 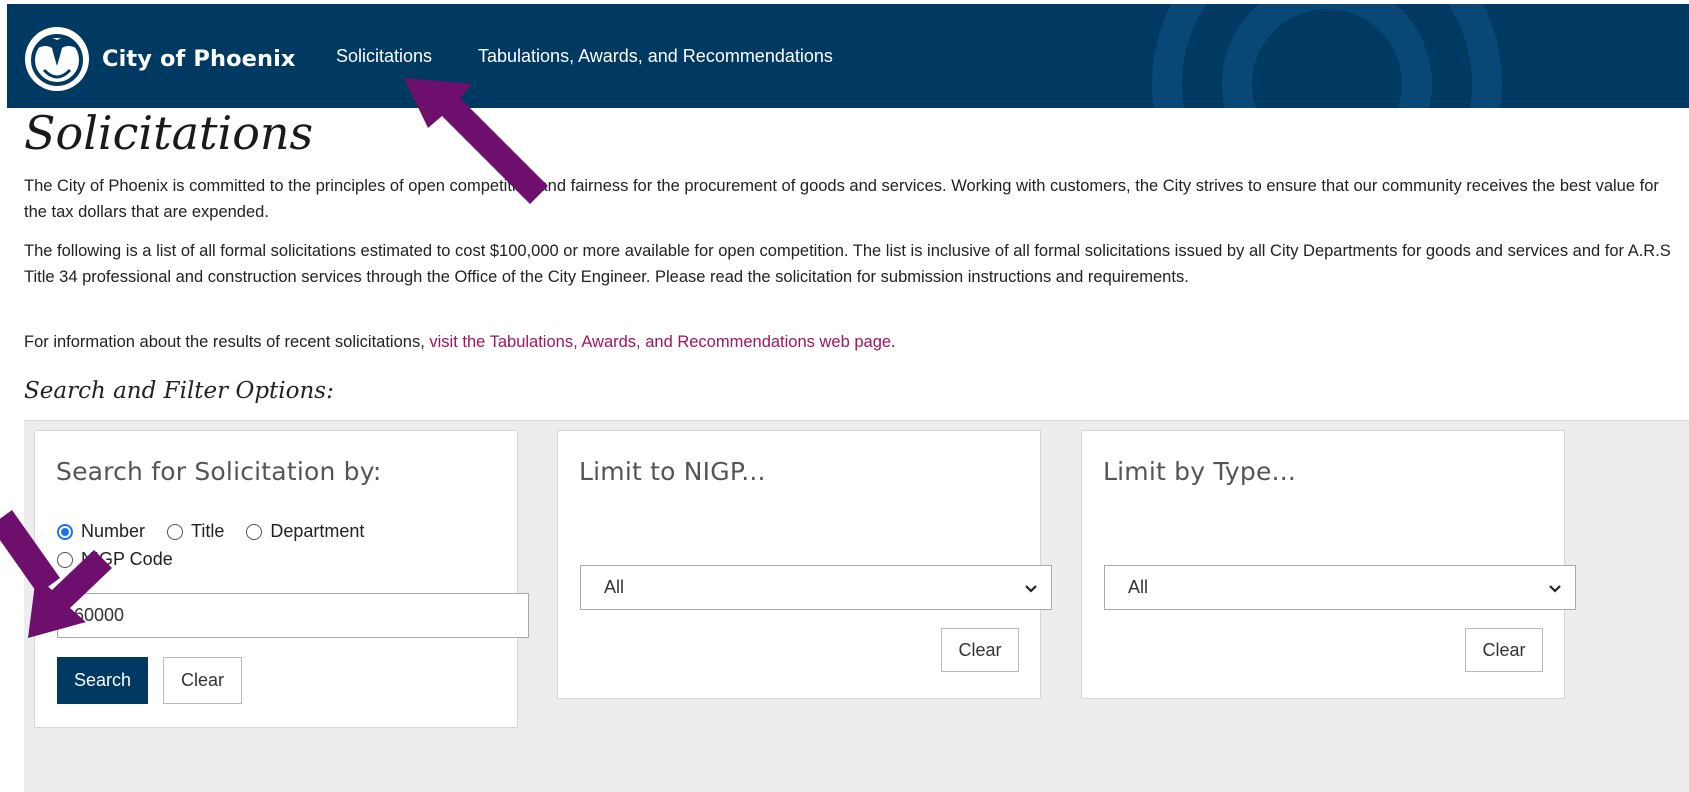 What do you see at coordinates (169, 133) in the screenshot?
I see `page-title: Solicitations` at bounding box center [169, 133].